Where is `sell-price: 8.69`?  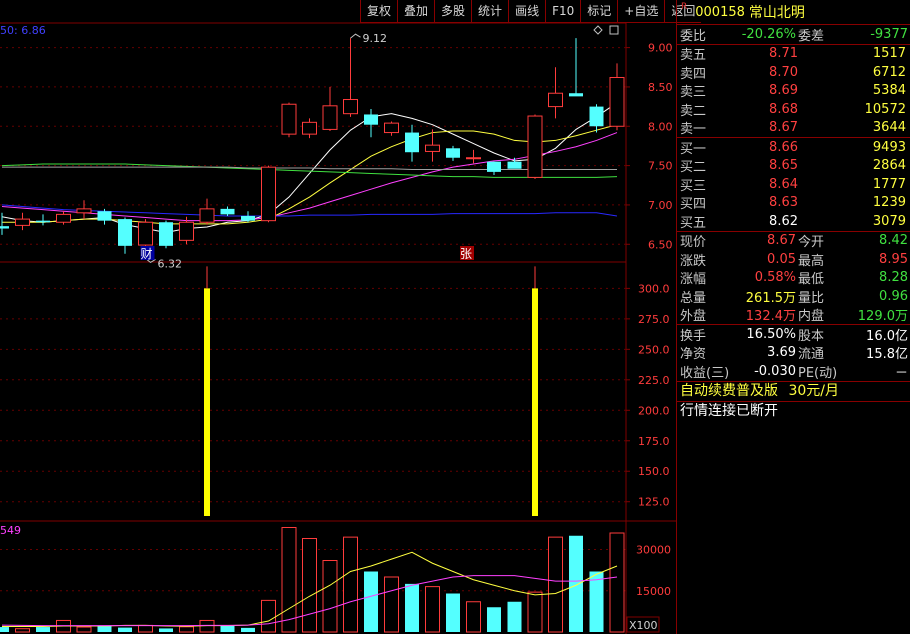
sell-price: 8.69 is located at coordinates (783, 91).